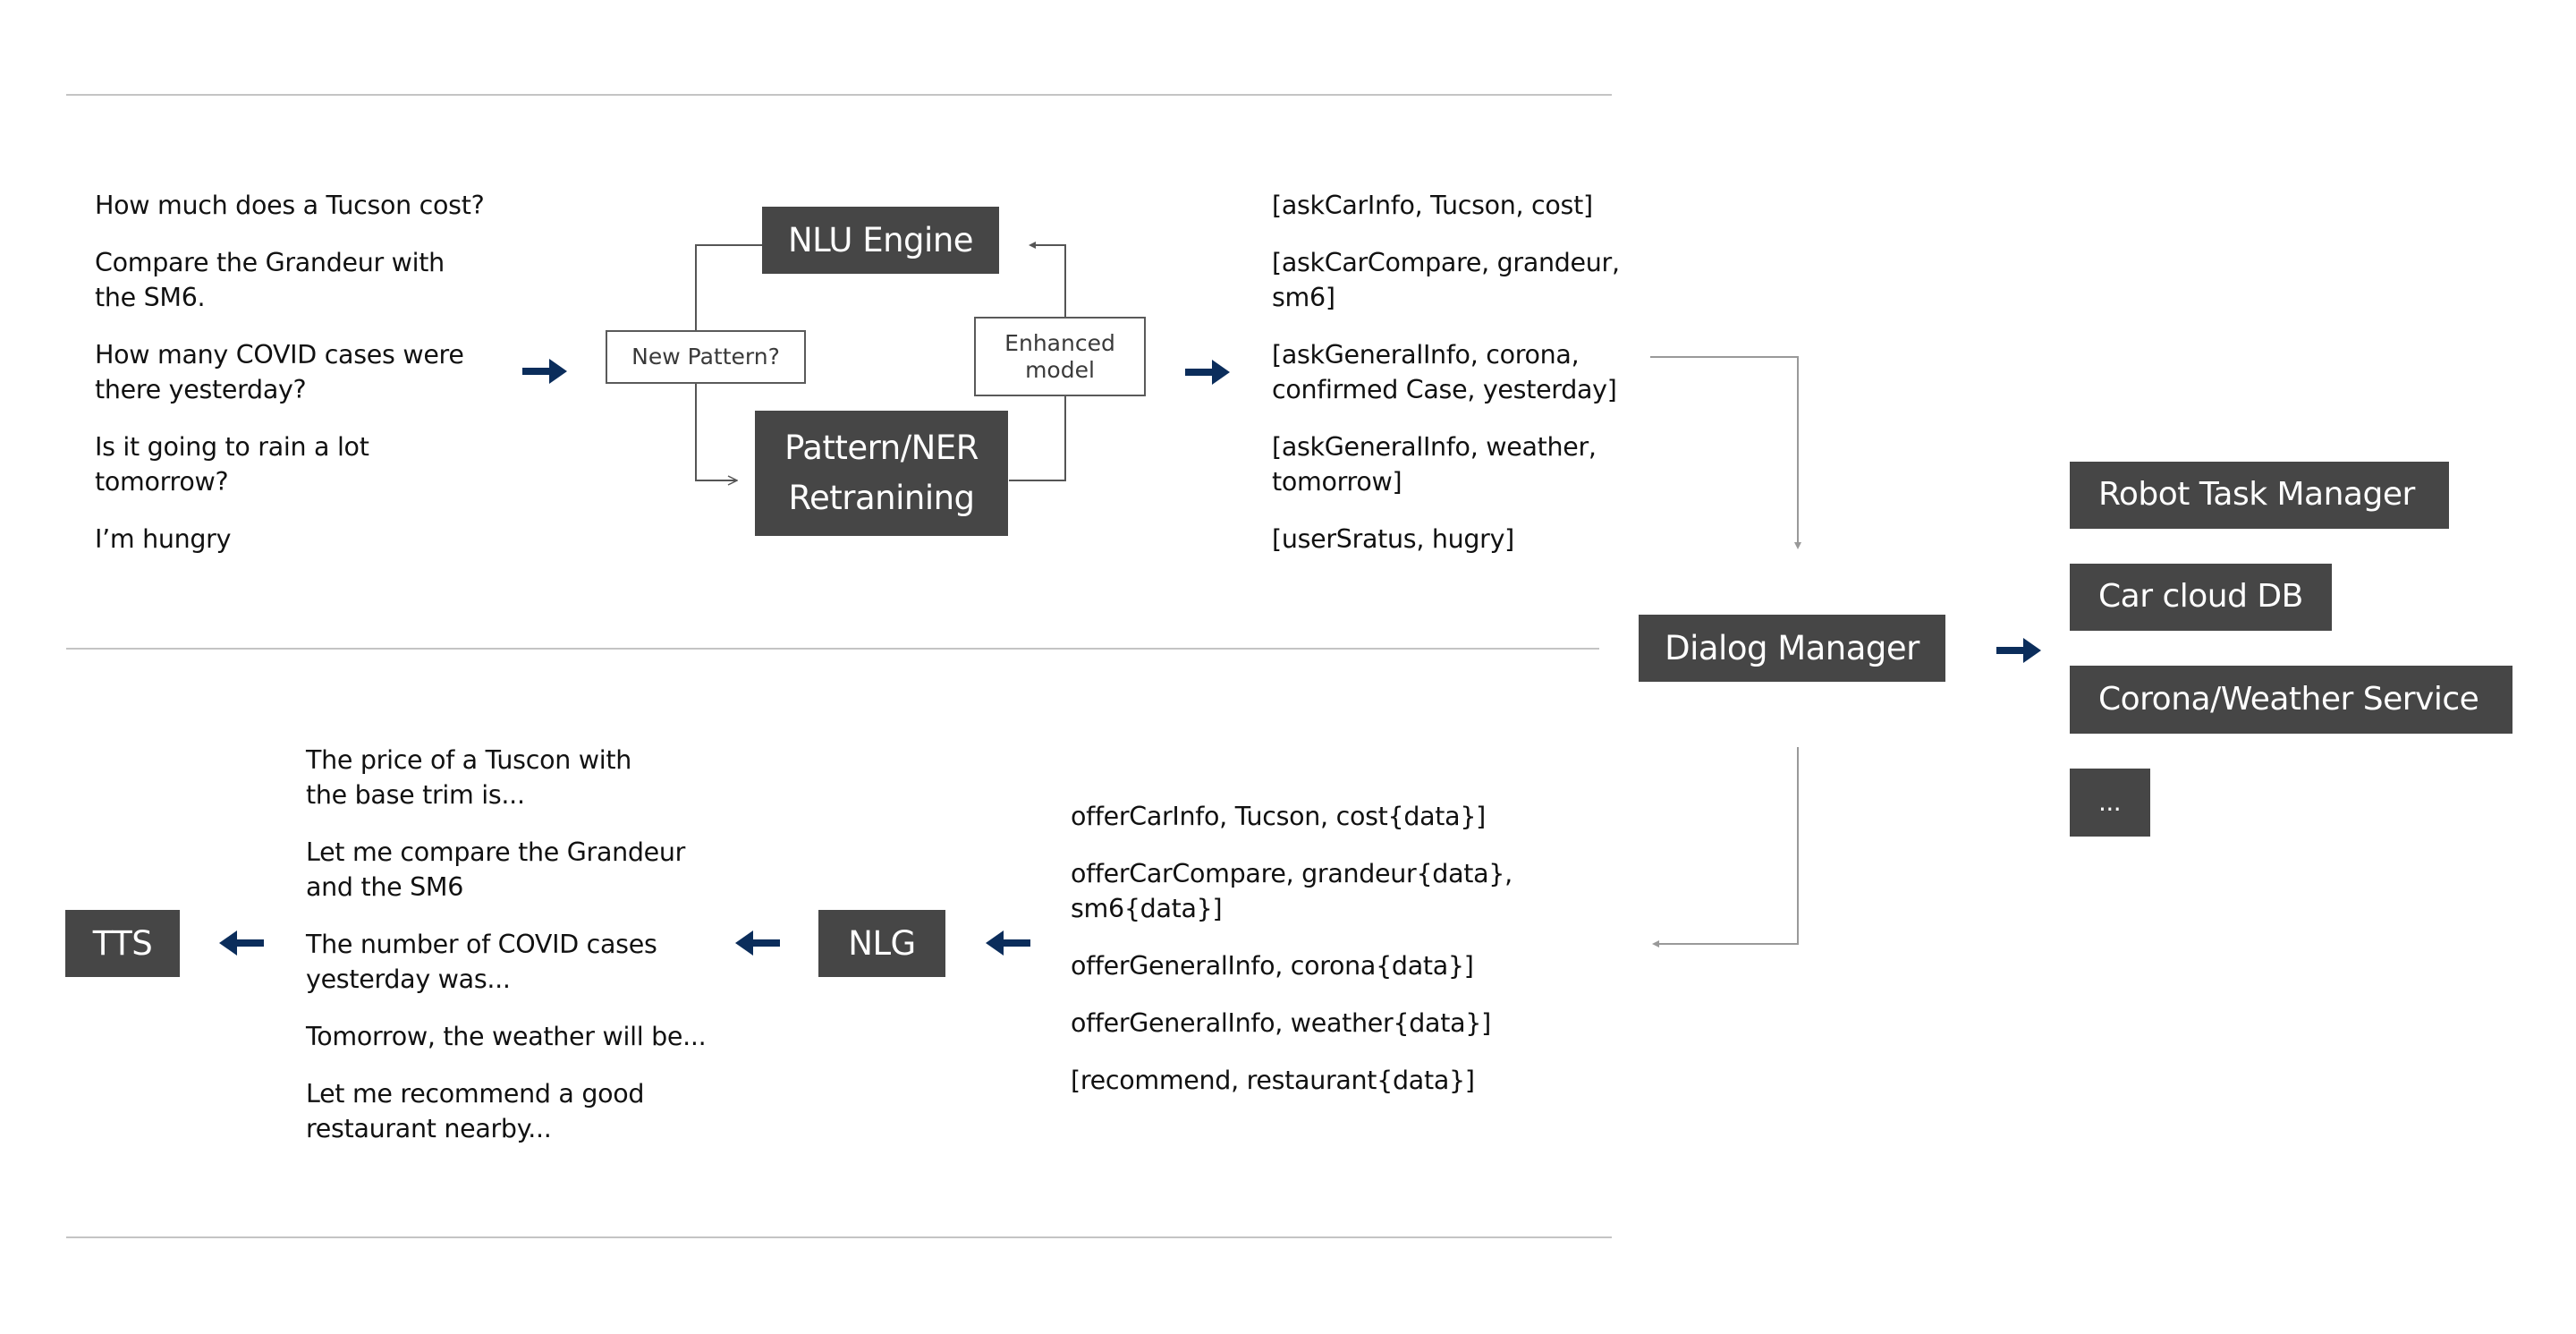 The image size is (2576, 1334). What do you see at coordinates (1037, 438) in the screenshot?
I see `connector-retraining-to-enhanced` at bounding box center [1037, 438].